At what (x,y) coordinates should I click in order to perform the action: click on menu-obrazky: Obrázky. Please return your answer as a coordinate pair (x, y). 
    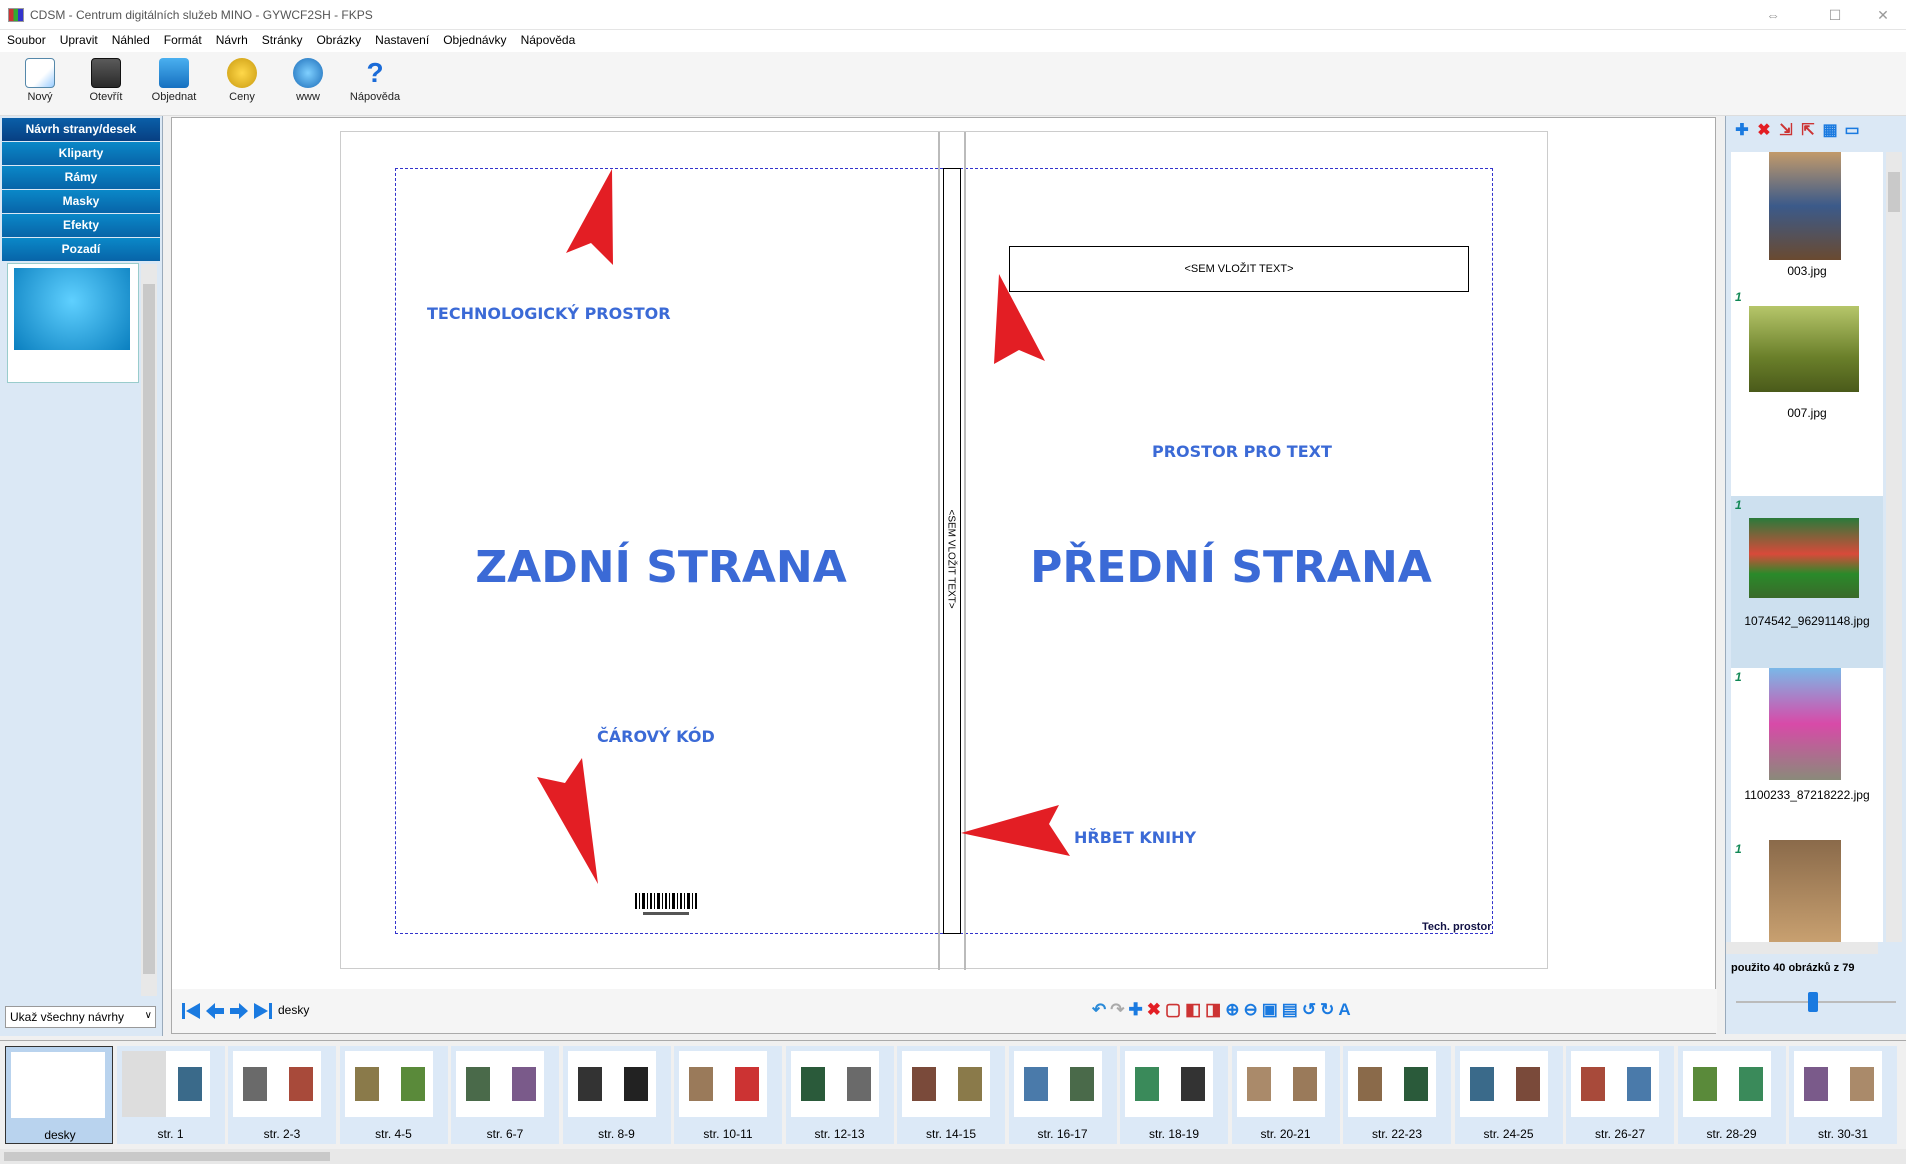
    Looking at the image, I should click on (338, 38).